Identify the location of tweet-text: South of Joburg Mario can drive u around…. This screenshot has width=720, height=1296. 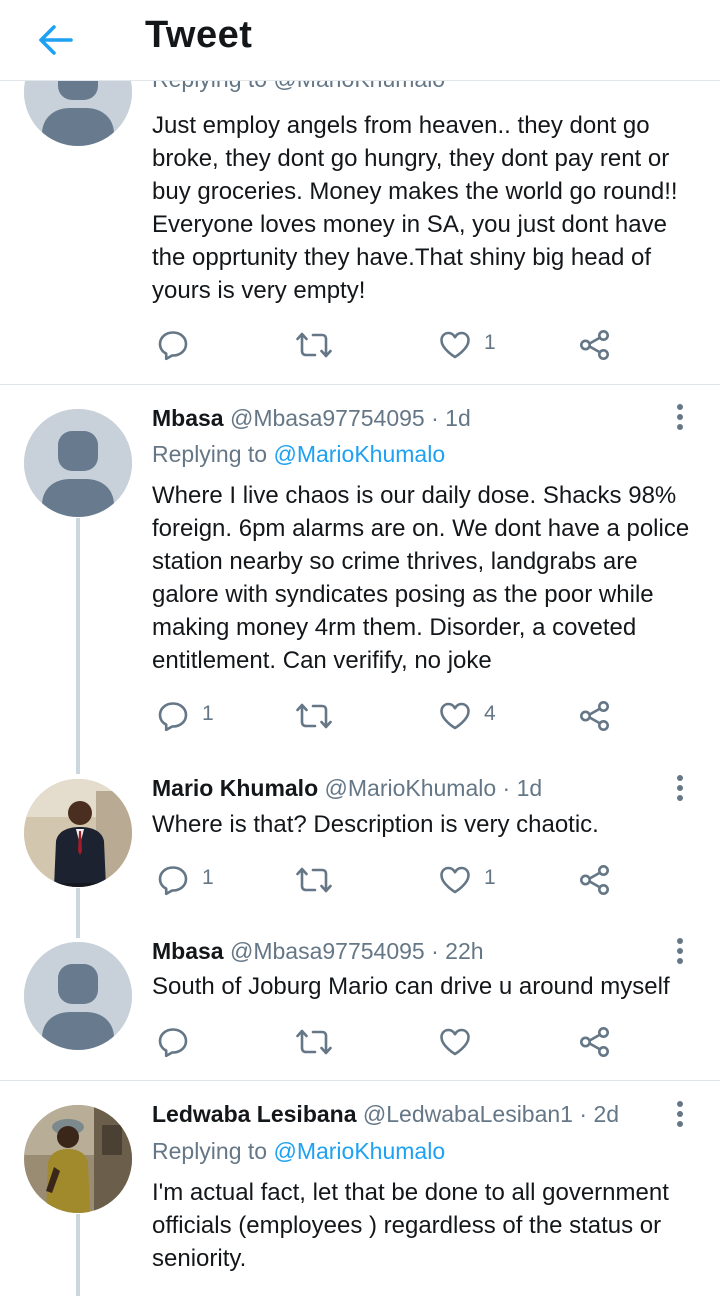
(411, 986).